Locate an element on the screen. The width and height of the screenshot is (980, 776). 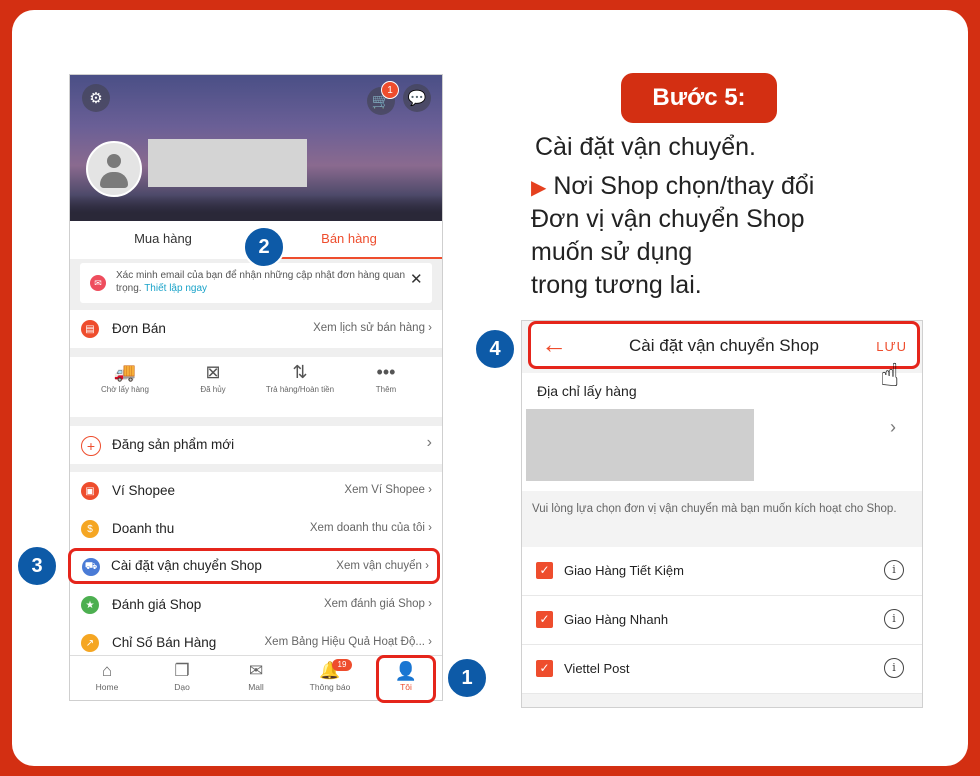
home-icon: ⌂ is located at coordinates (107, 670).